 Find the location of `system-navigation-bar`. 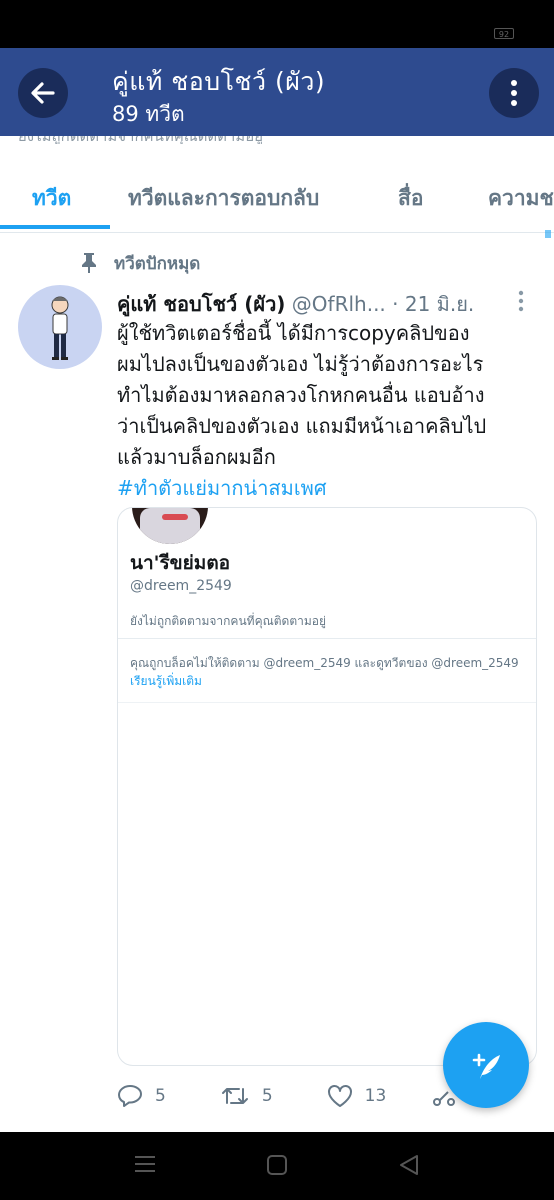

system-navigation-bar is located at coordinates (277, 1166).